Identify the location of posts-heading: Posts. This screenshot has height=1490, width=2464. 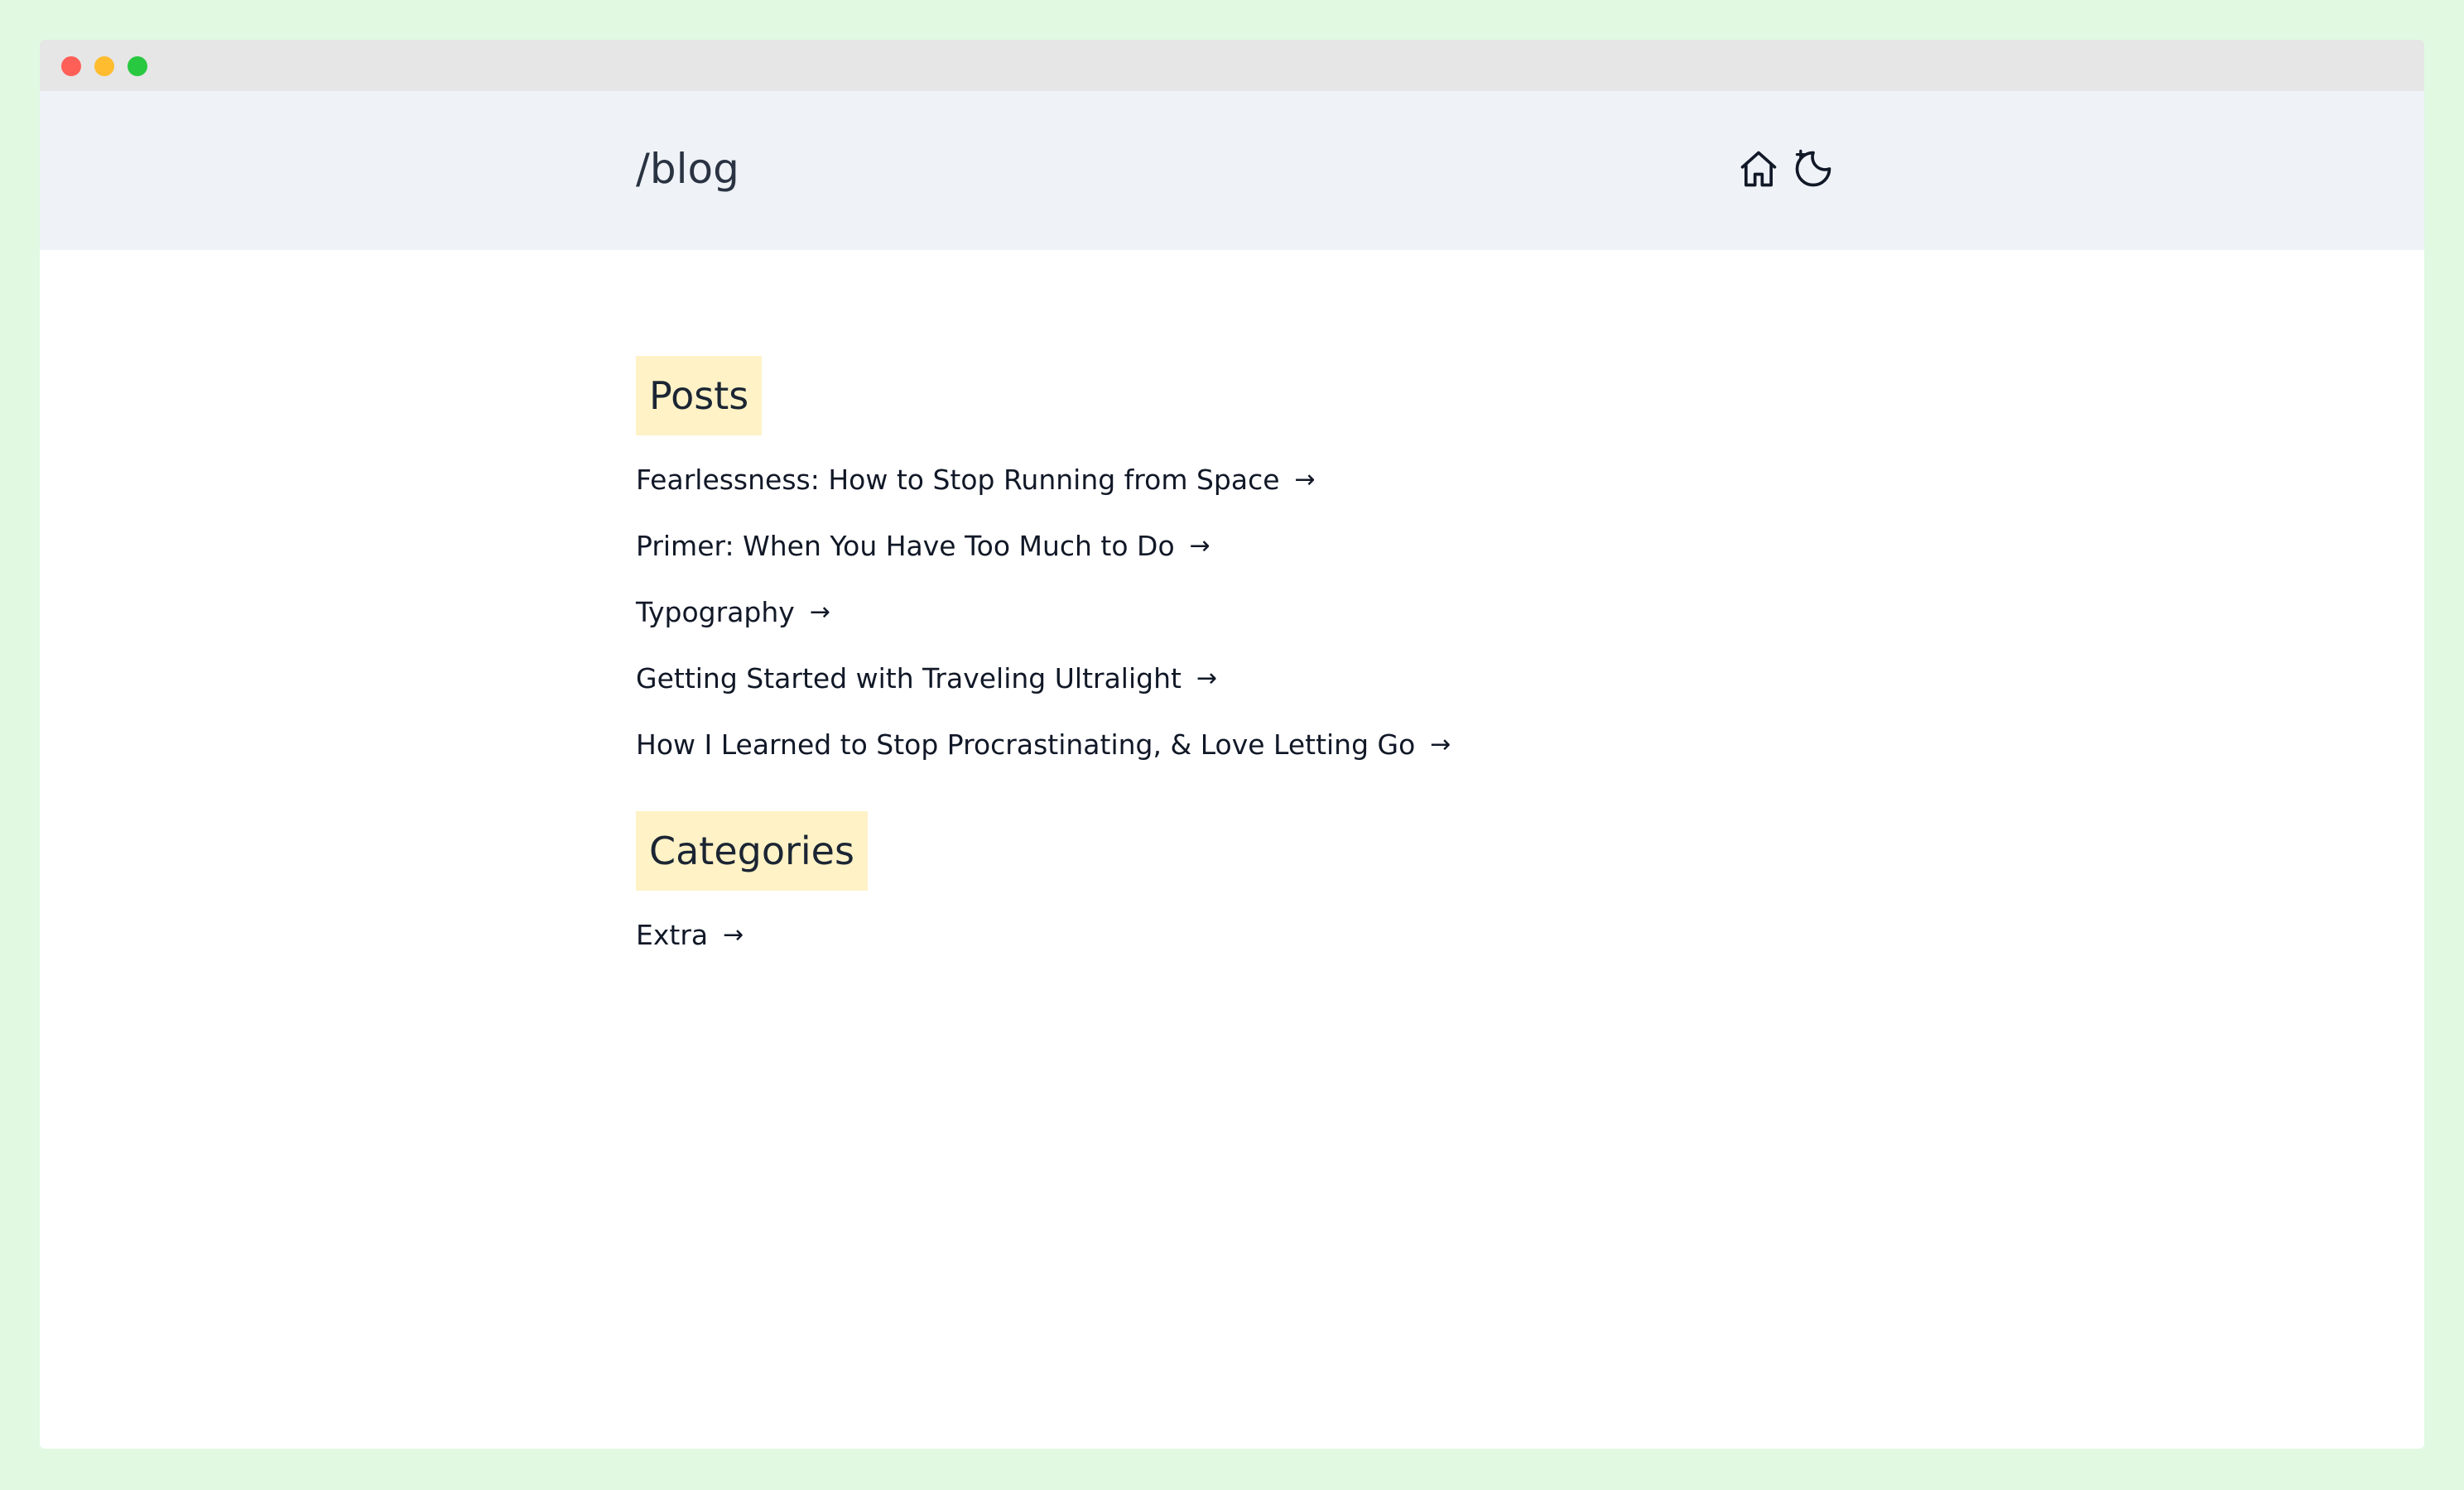
(700, 395).